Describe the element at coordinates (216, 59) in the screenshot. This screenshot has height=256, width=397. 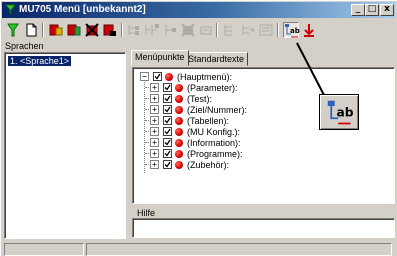
I see `tab-standardtexte: Standardtexte` at that location.